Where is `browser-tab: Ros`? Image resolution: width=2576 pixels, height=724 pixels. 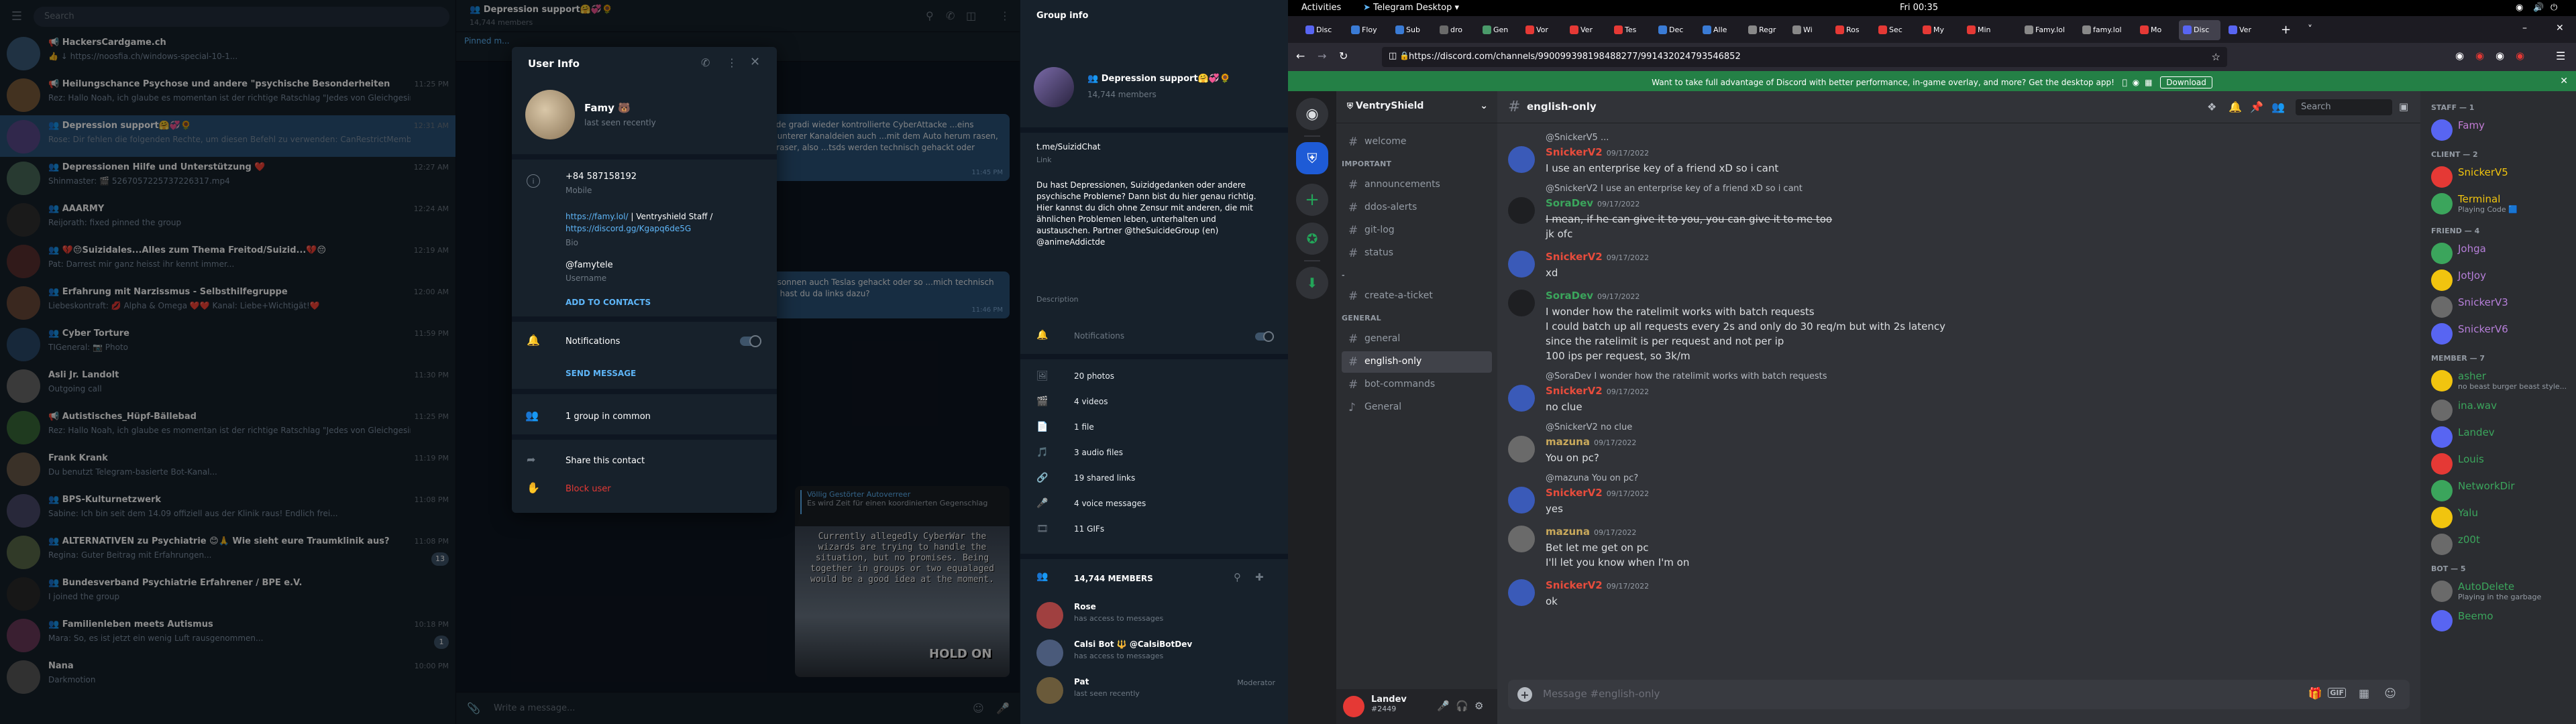 browser-tab: Ros is located at coordinates (1852, 30).